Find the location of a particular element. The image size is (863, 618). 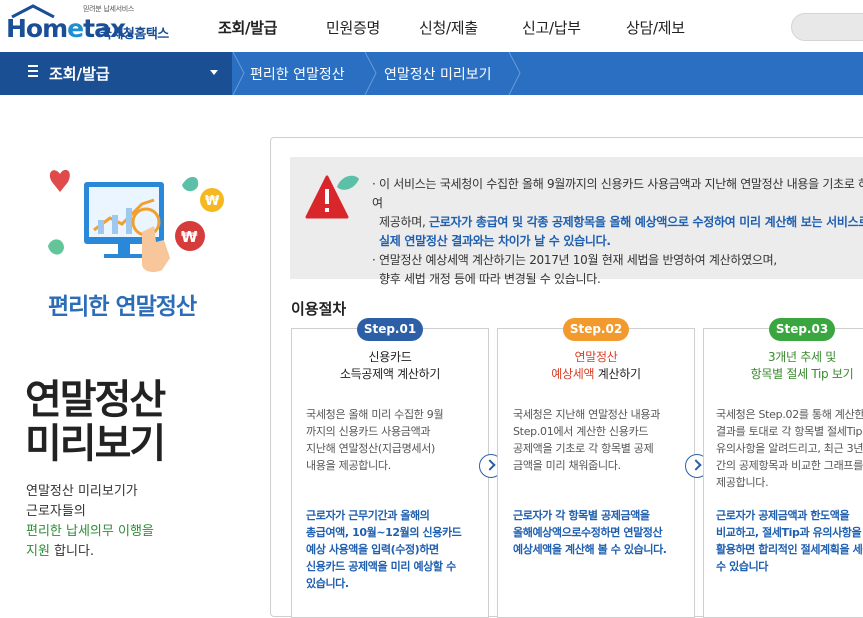

hometax-logo: 믿려분 납세서비스 Hometax. 국세청홈택스 is located at coordinates (91, 26).